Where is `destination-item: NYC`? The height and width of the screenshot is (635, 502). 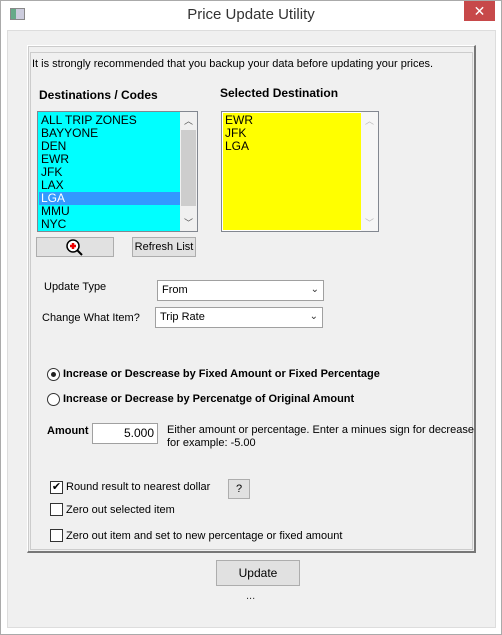 destination-item: NYC is located at coordinates (109, 224).